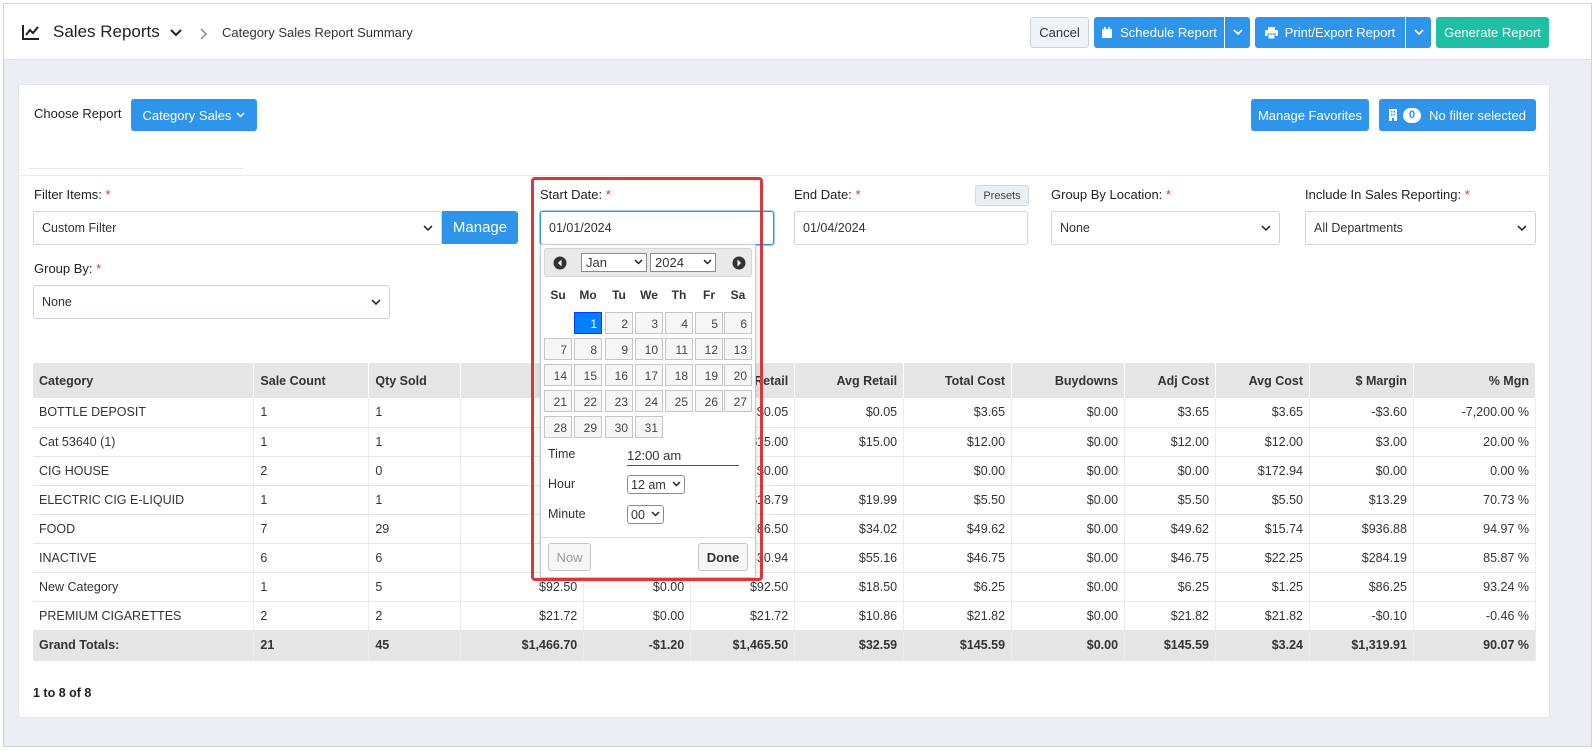  I want to click on calendar-day: 30, so click(619, 427).